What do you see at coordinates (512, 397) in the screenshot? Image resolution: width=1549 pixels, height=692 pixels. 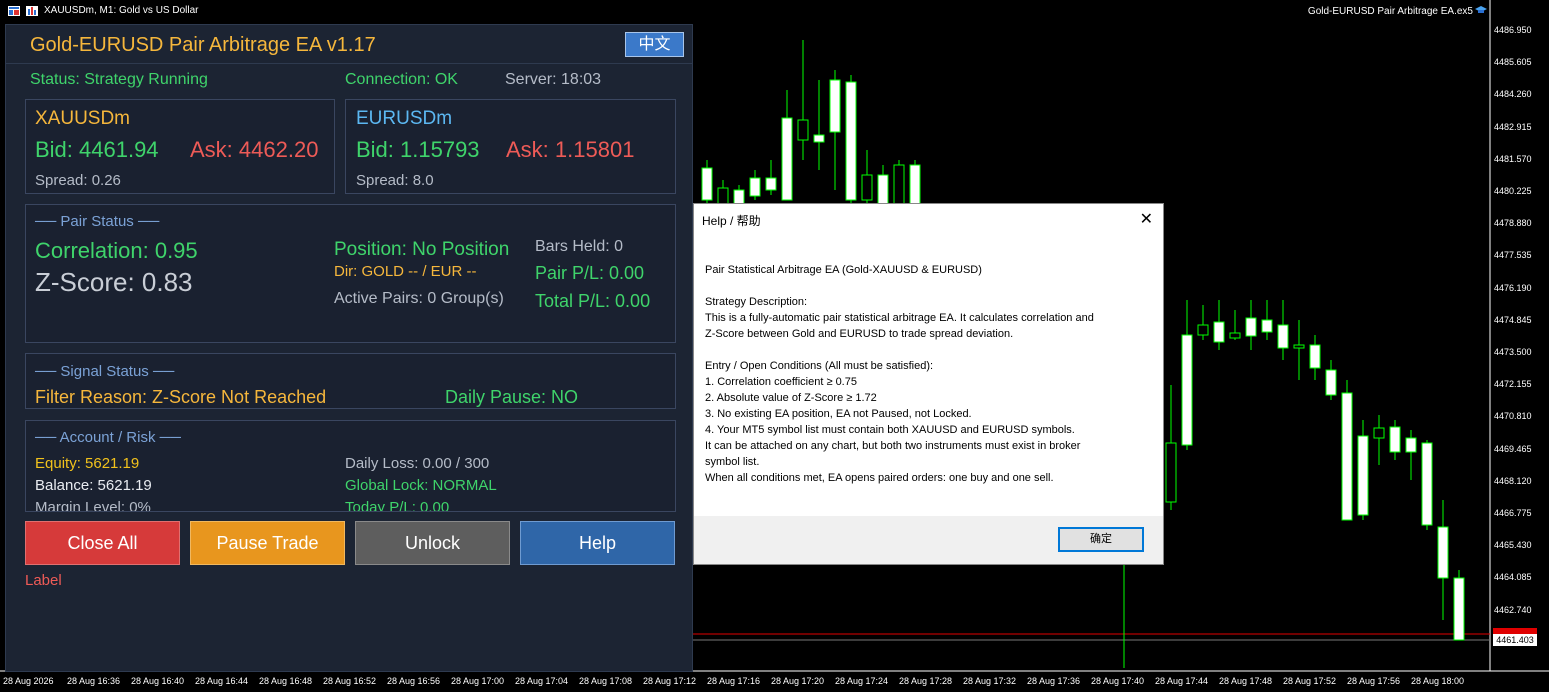 I see `daily-pause: Daily Pause: NO` at bounding box center [512, 397].